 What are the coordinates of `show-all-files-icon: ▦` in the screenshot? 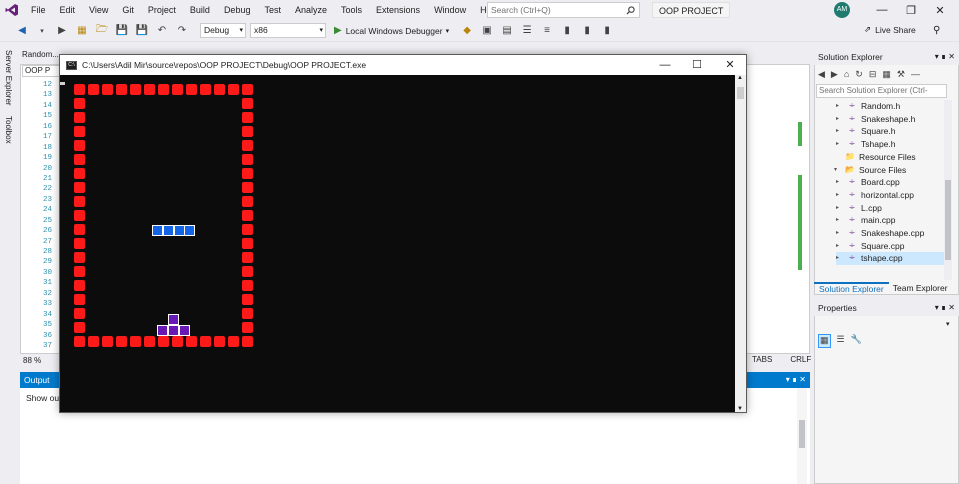 It's located at (886, 74).